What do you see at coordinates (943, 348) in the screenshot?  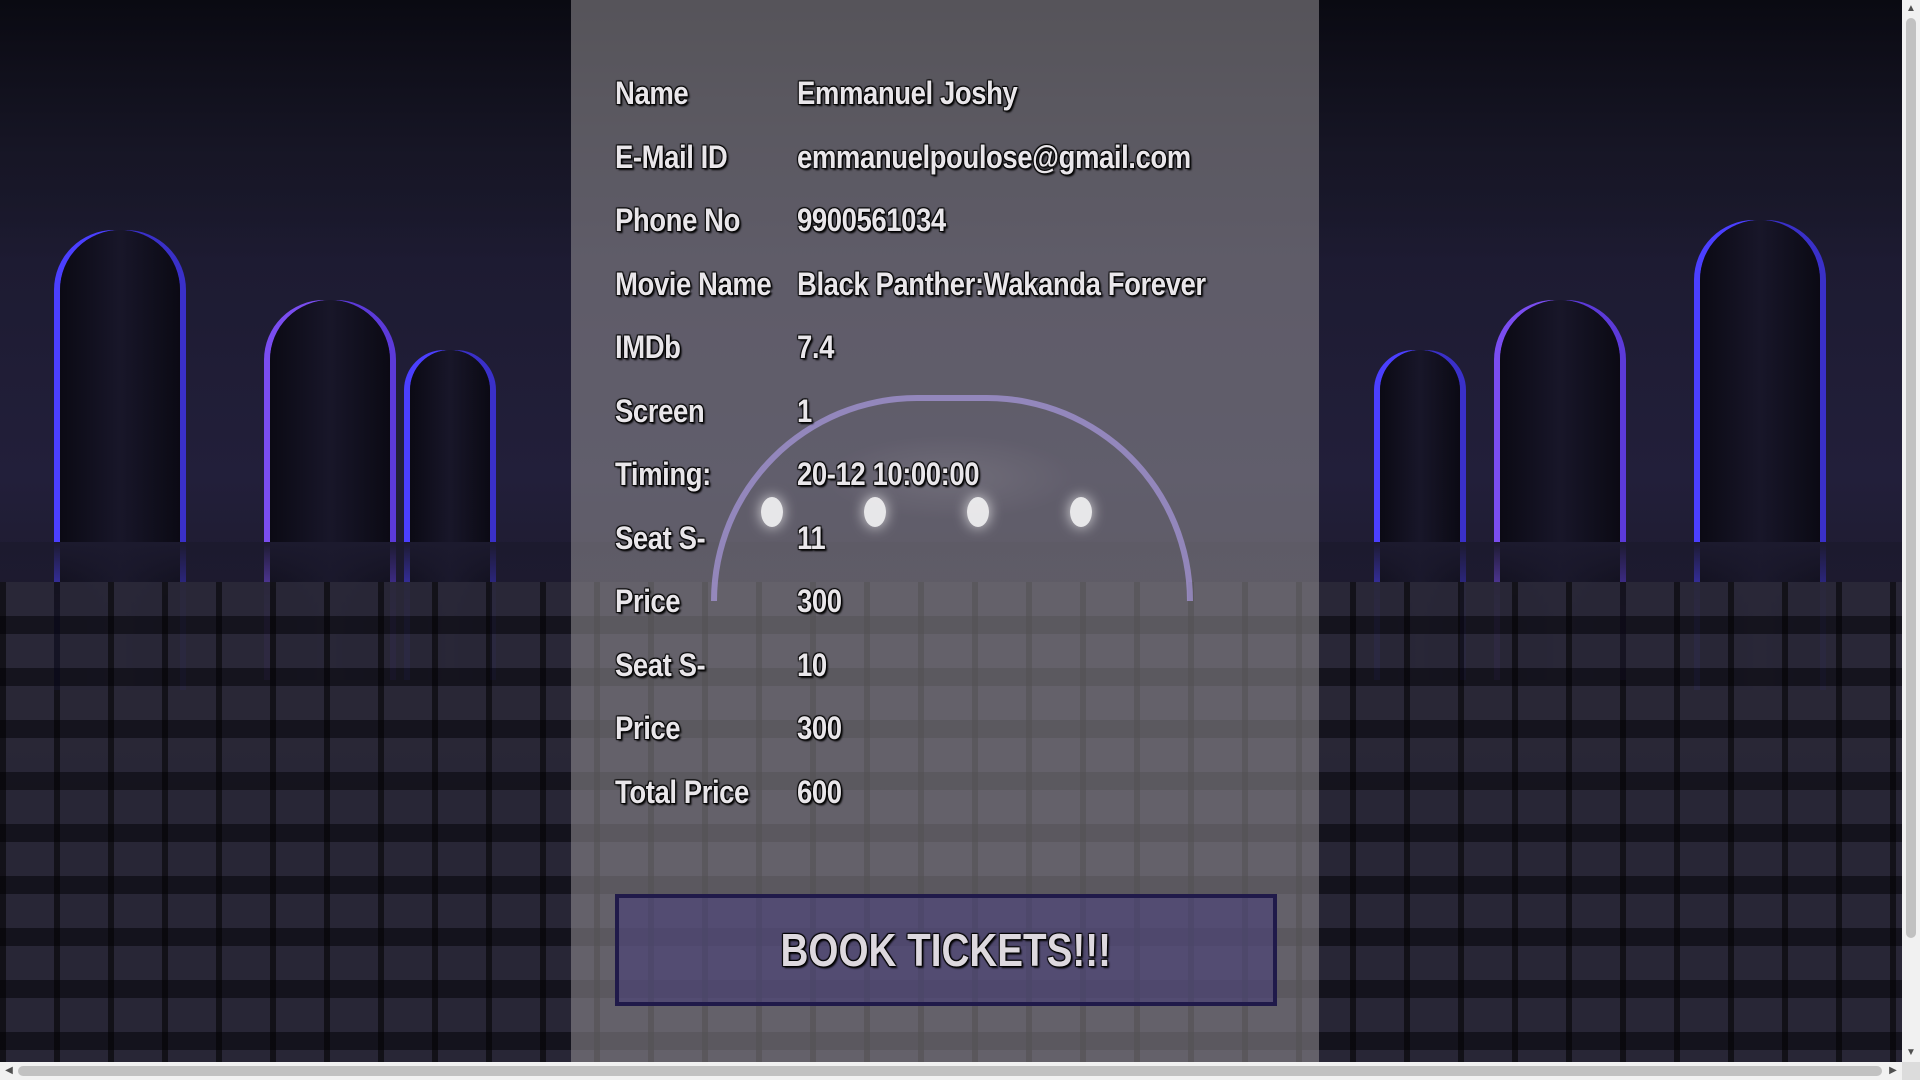 I see `detail-row-imdb: IMDb 7.4` at bounding box center [943, 348].